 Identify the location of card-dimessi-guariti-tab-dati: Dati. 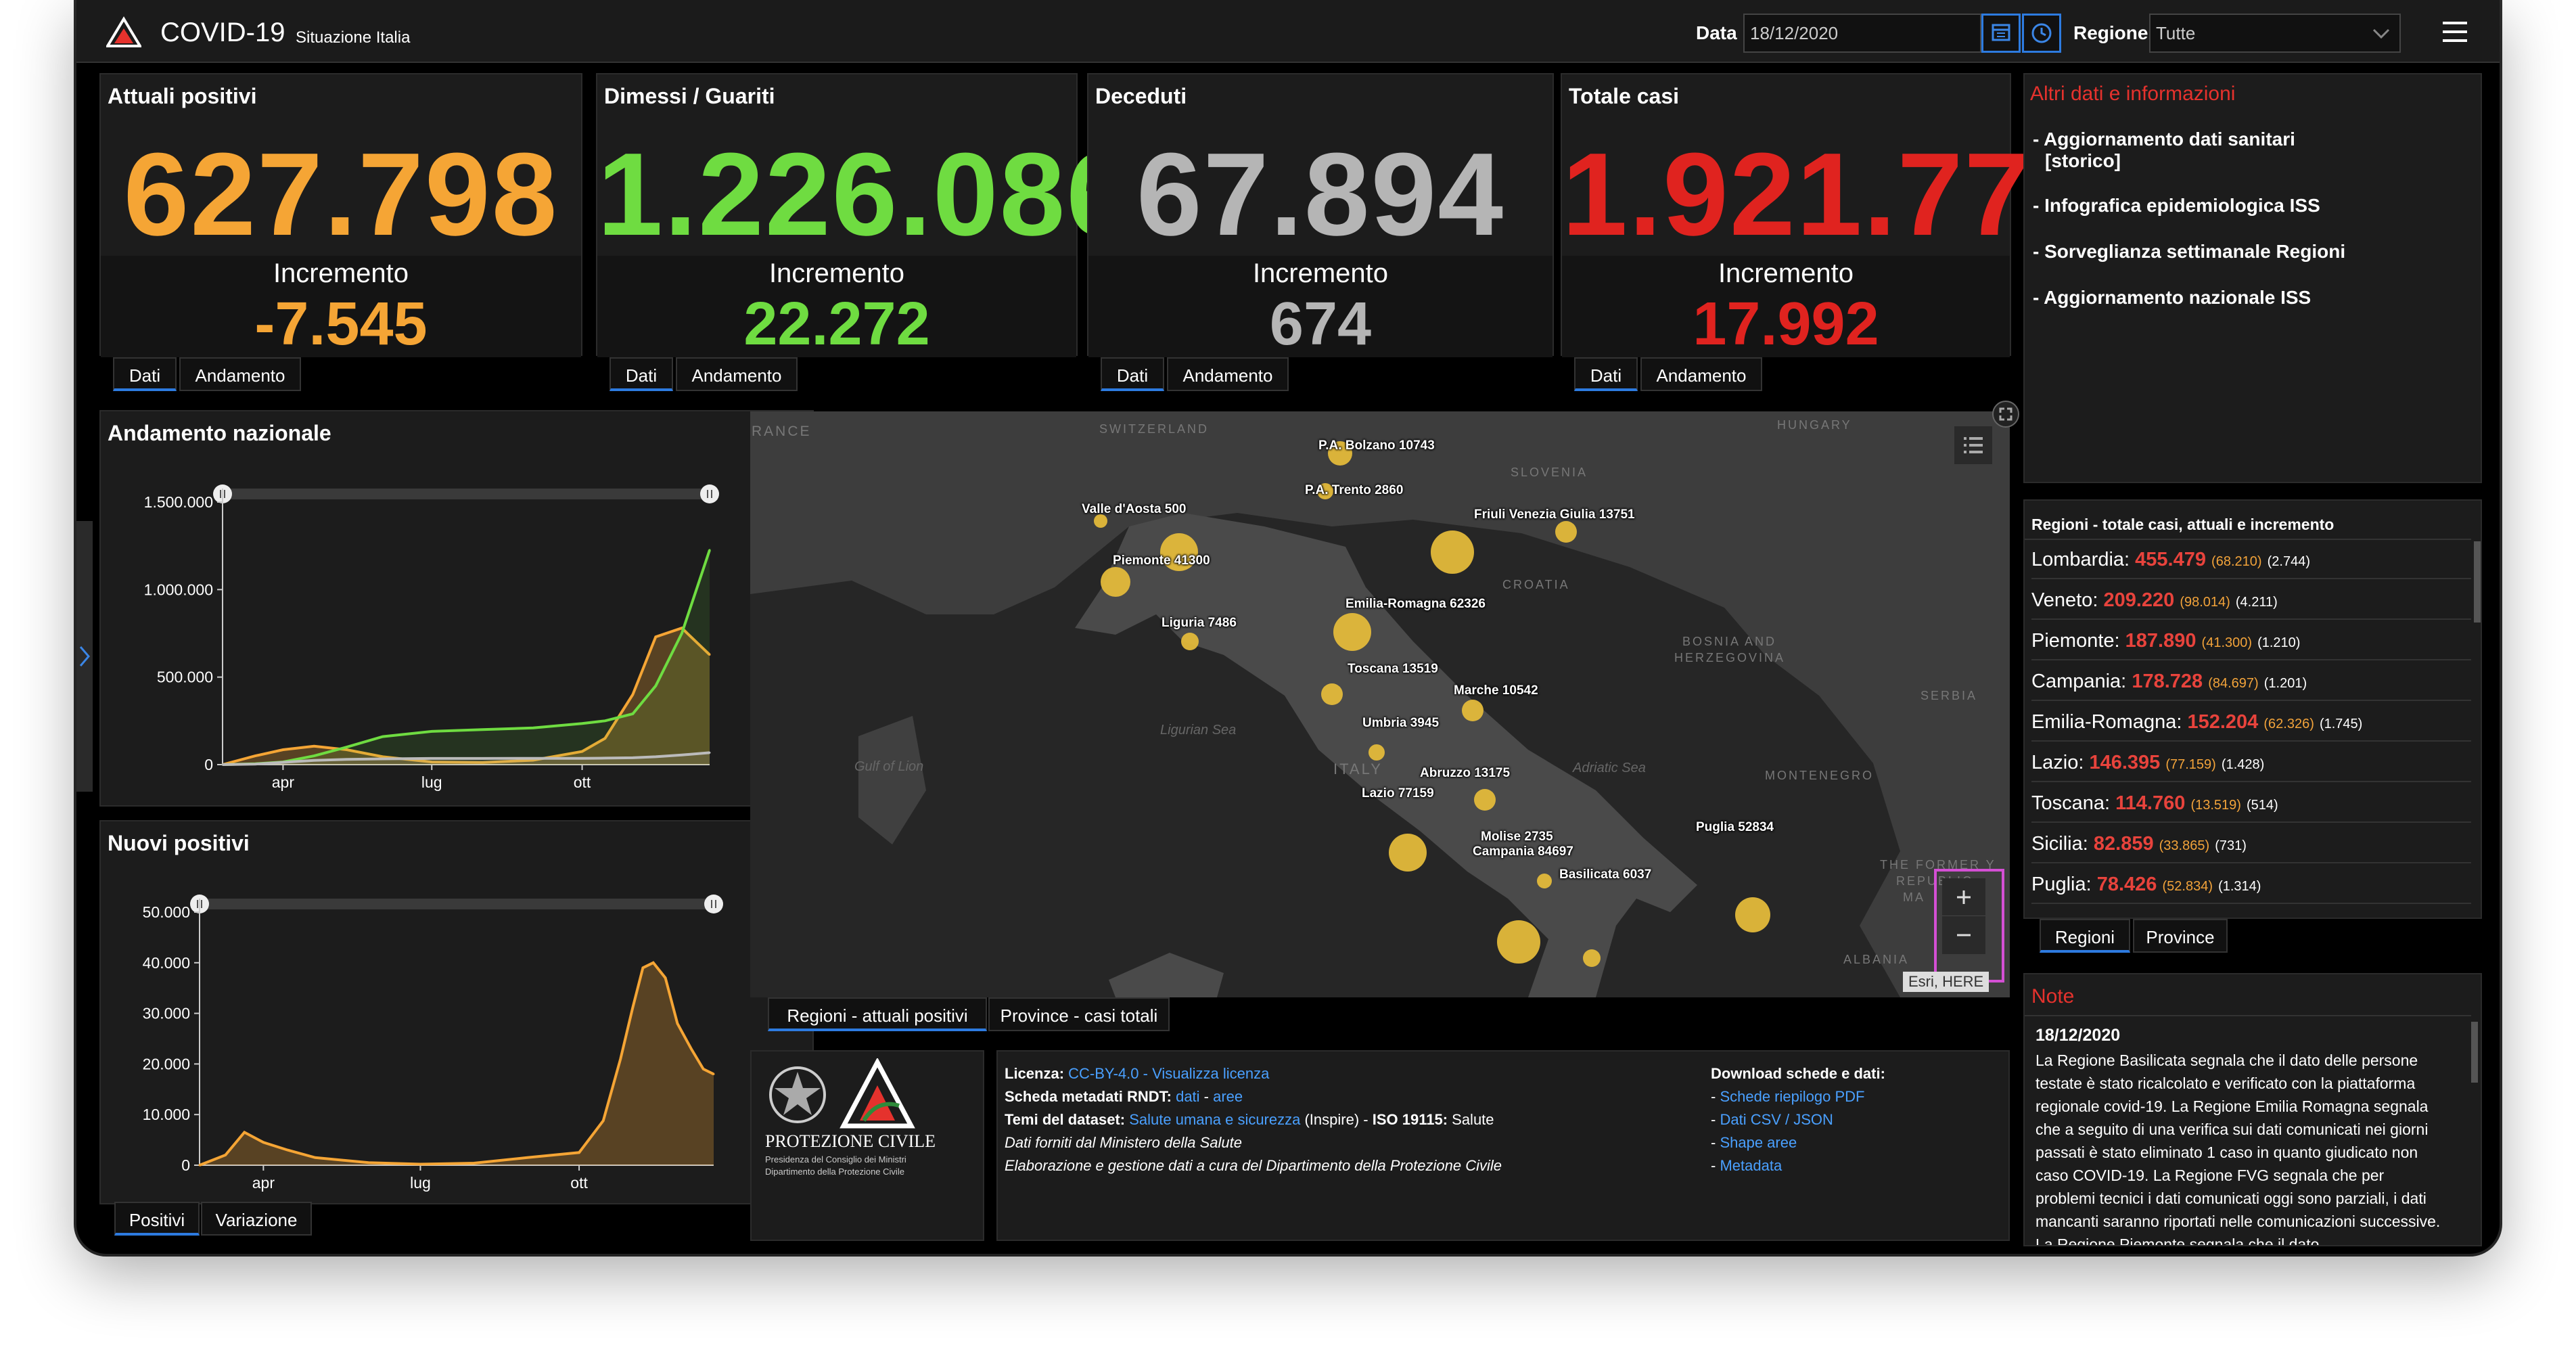
(641, 374).